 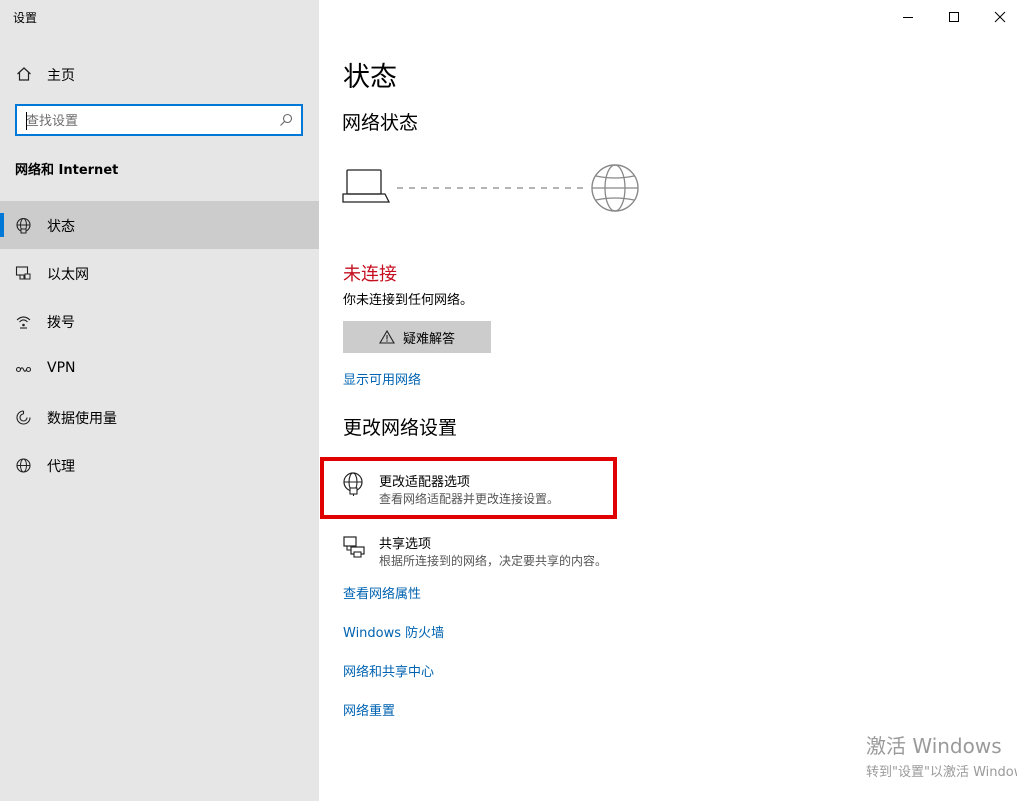 I want to click on active-indicator, so click(x=2, y=225).